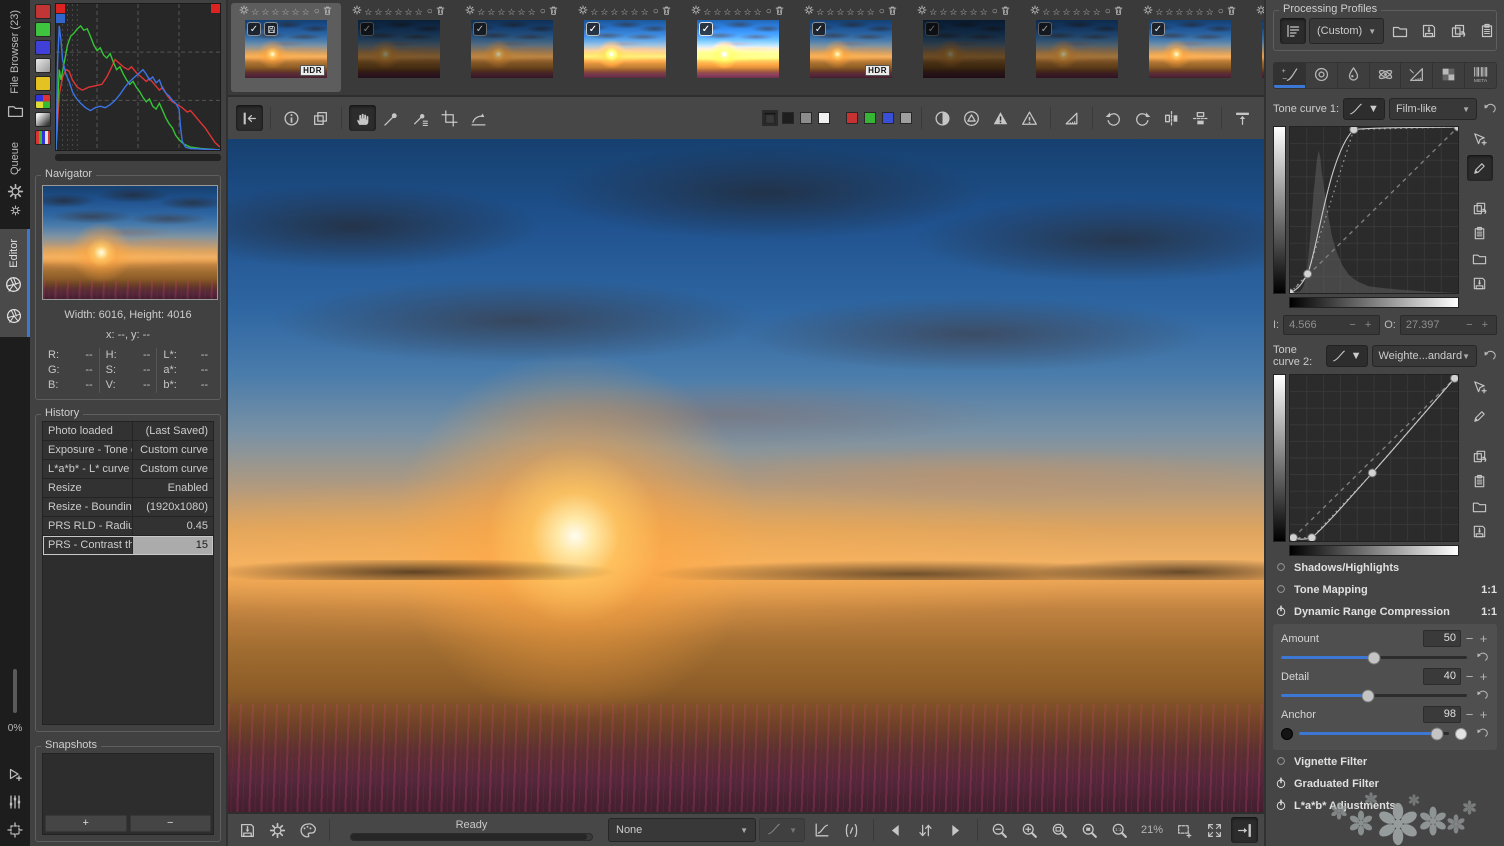 This screenshot has width=1504, height=846. What do you see at coordinates (1089, 830) in the screenshot?
I see `zoom-fit-crop-button` at bounding box center [1089, 830].